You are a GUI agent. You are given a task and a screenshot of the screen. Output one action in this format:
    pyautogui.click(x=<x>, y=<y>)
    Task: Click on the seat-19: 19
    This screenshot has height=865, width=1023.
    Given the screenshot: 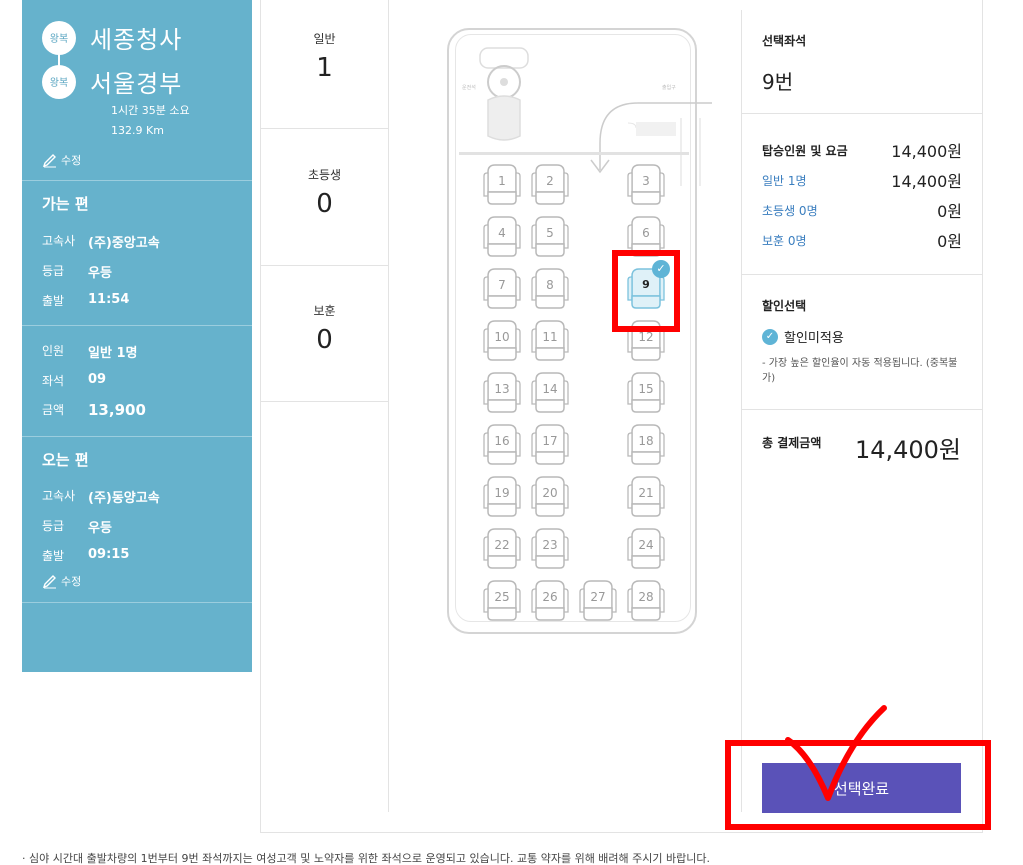 What is the action you would take?
    pyautogui.click(x=502, y=496)
    